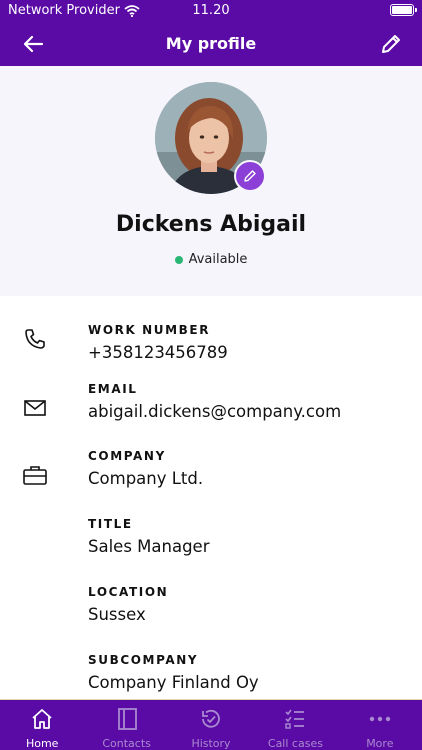 This screenshot has height=750, width=422. I want to click on status-label: Available, so click(218, 259).